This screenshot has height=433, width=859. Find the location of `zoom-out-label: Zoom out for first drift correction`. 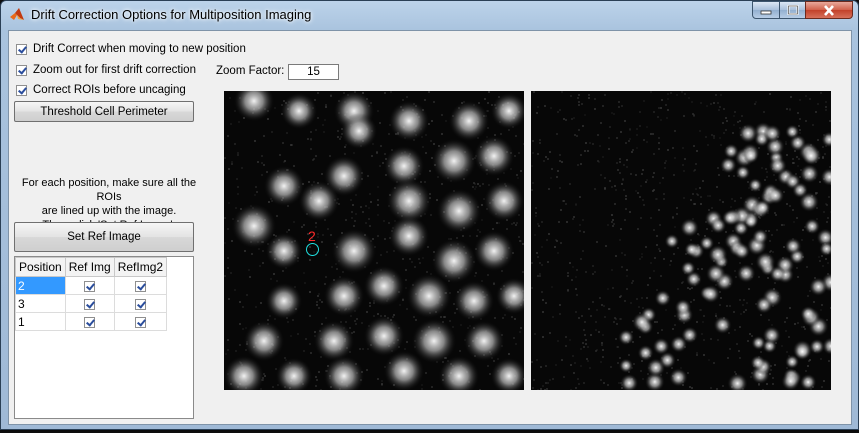

zoom-out-label: Zoom out for first drift correction is located at coordinates (114, 70).